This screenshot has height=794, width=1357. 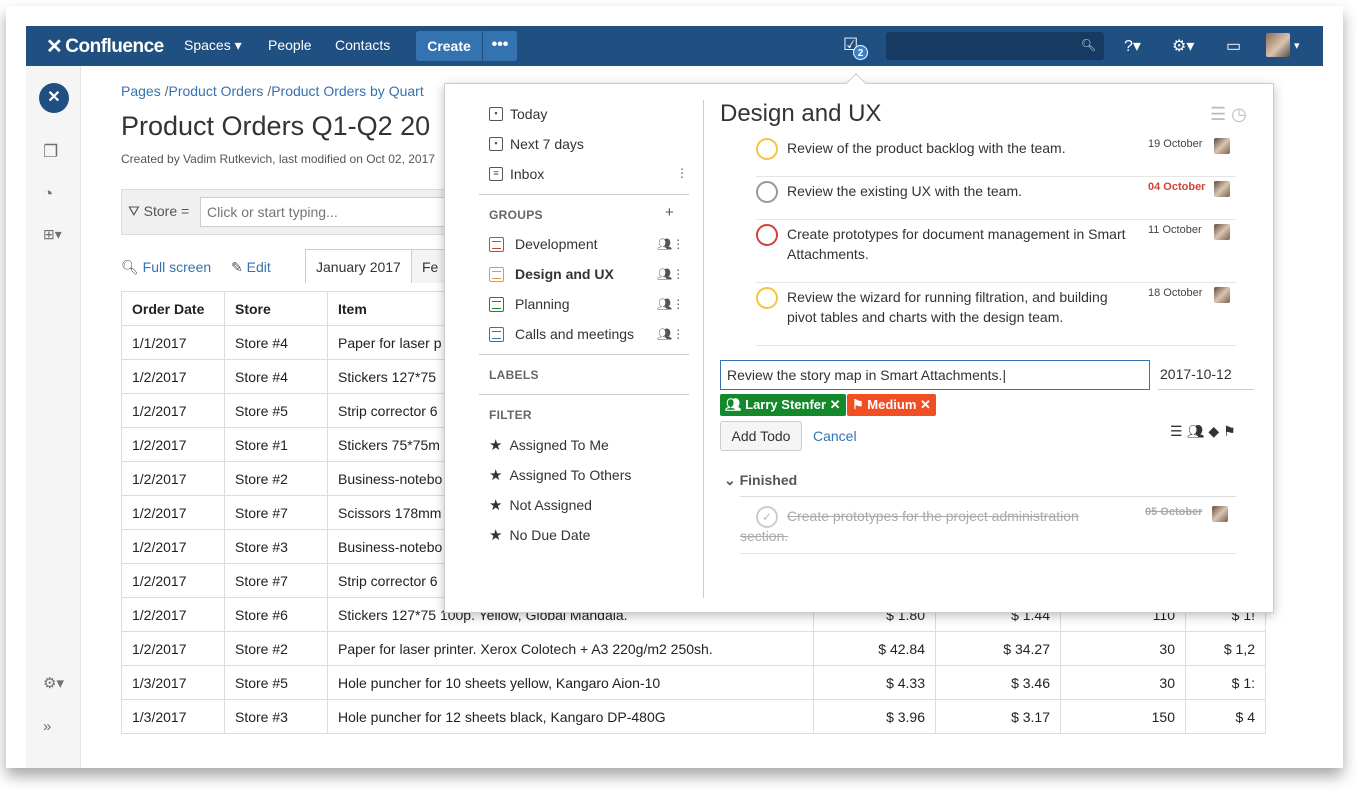 What do you see at coordinates (536, 144) in the screenshot?
I see `nav-next-7-days: ▪ Next 7 days` at bounding box center [536, 144].